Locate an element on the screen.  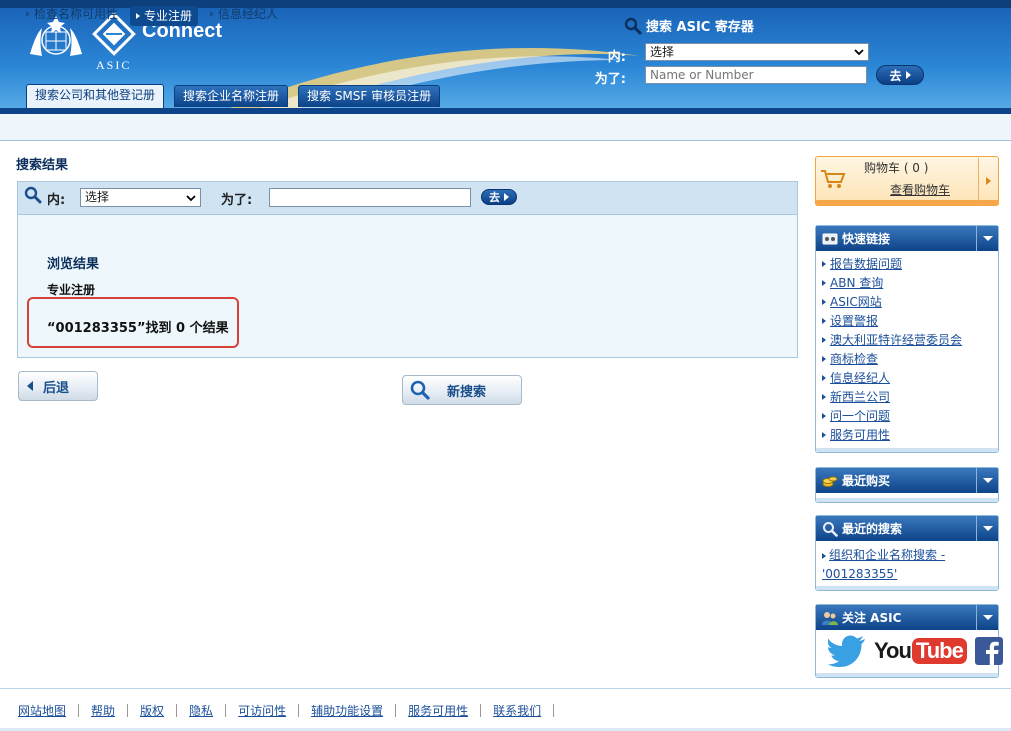
arrow-left-icon is located at coordinates (30, 386).